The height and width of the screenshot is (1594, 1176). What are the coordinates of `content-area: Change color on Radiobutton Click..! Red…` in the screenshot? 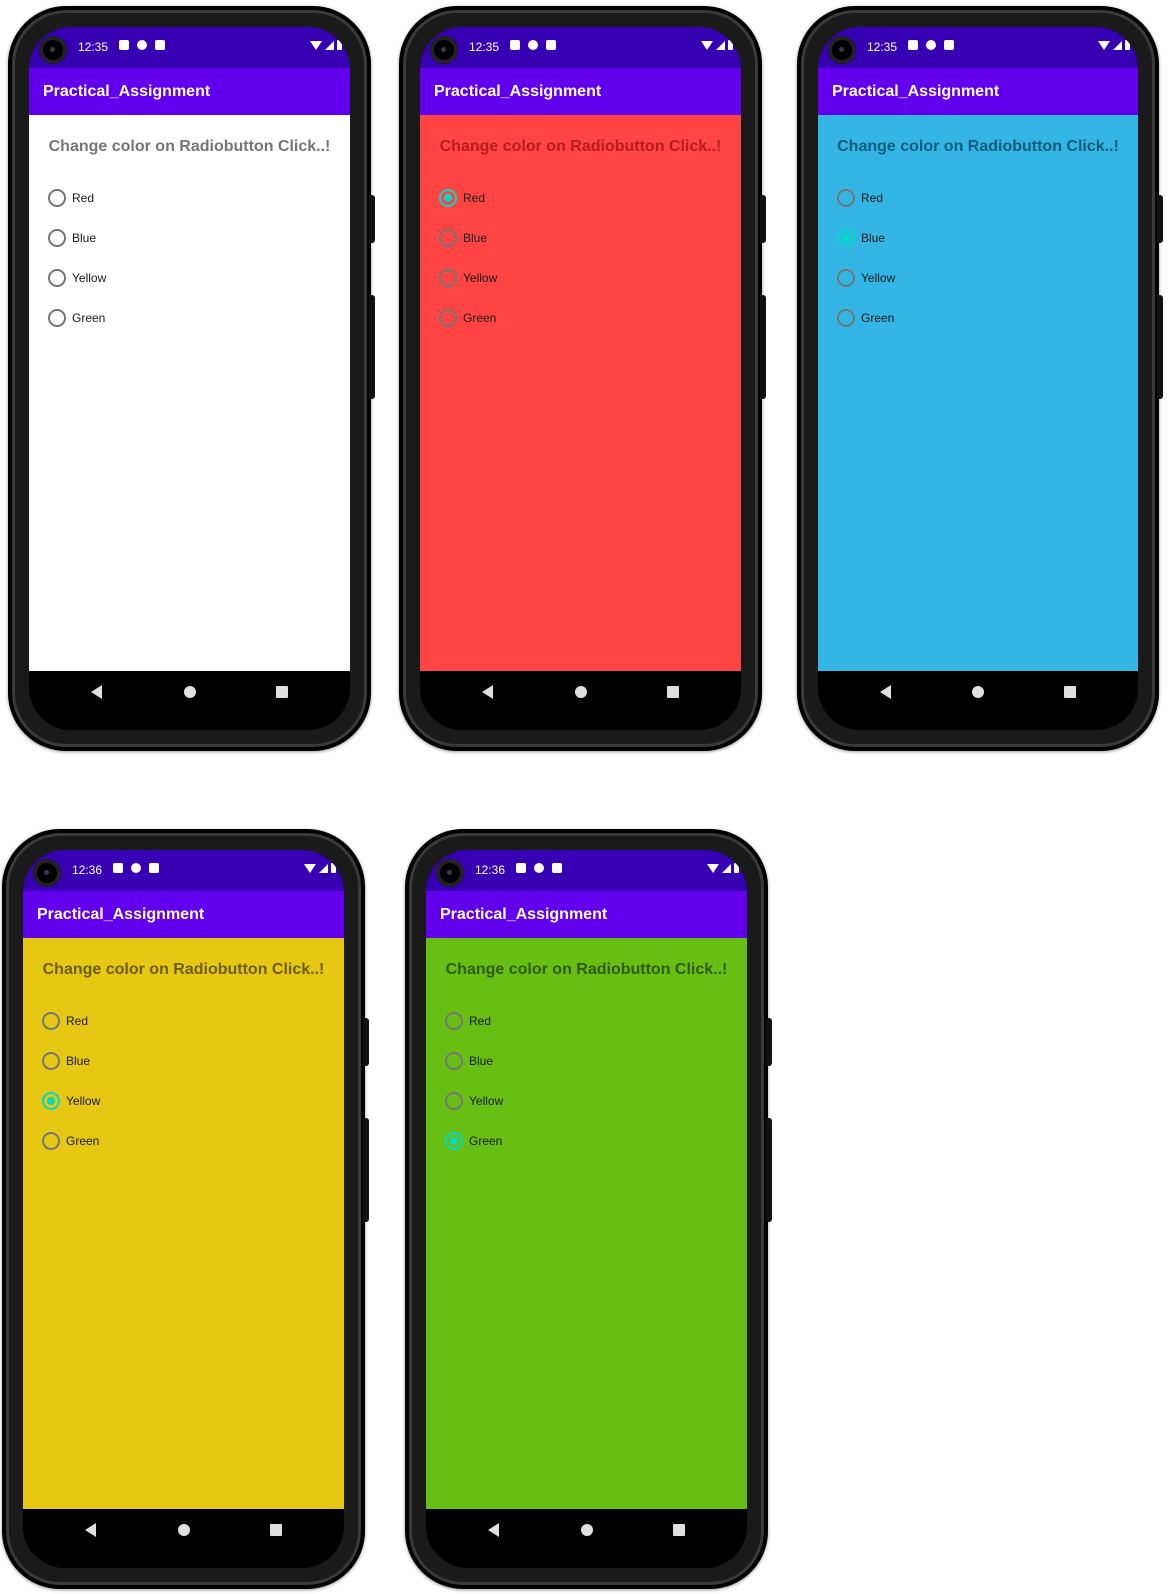 It's located at (189, 393).